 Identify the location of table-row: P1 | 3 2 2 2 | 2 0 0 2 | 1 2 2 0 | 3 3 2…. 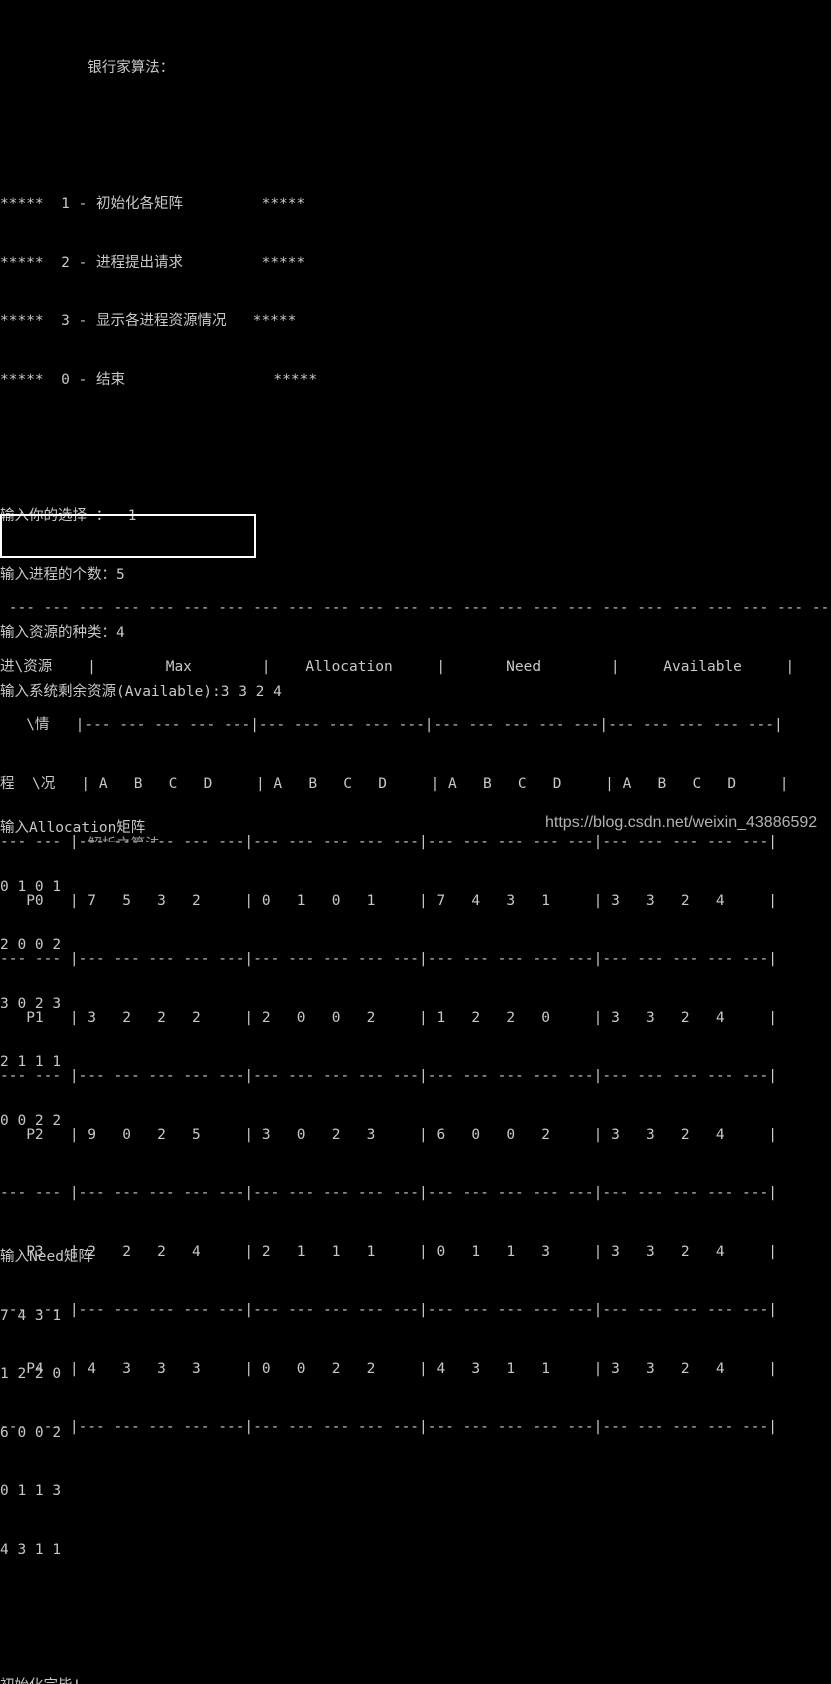
(388, 1017).